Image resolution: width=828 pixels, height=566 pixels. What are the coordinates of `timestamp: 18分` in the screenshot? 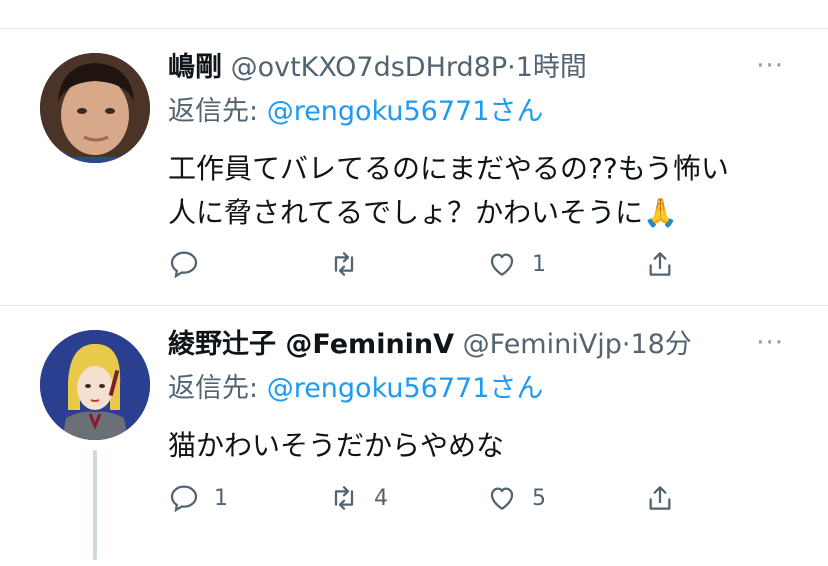 It's located at (660, 344).